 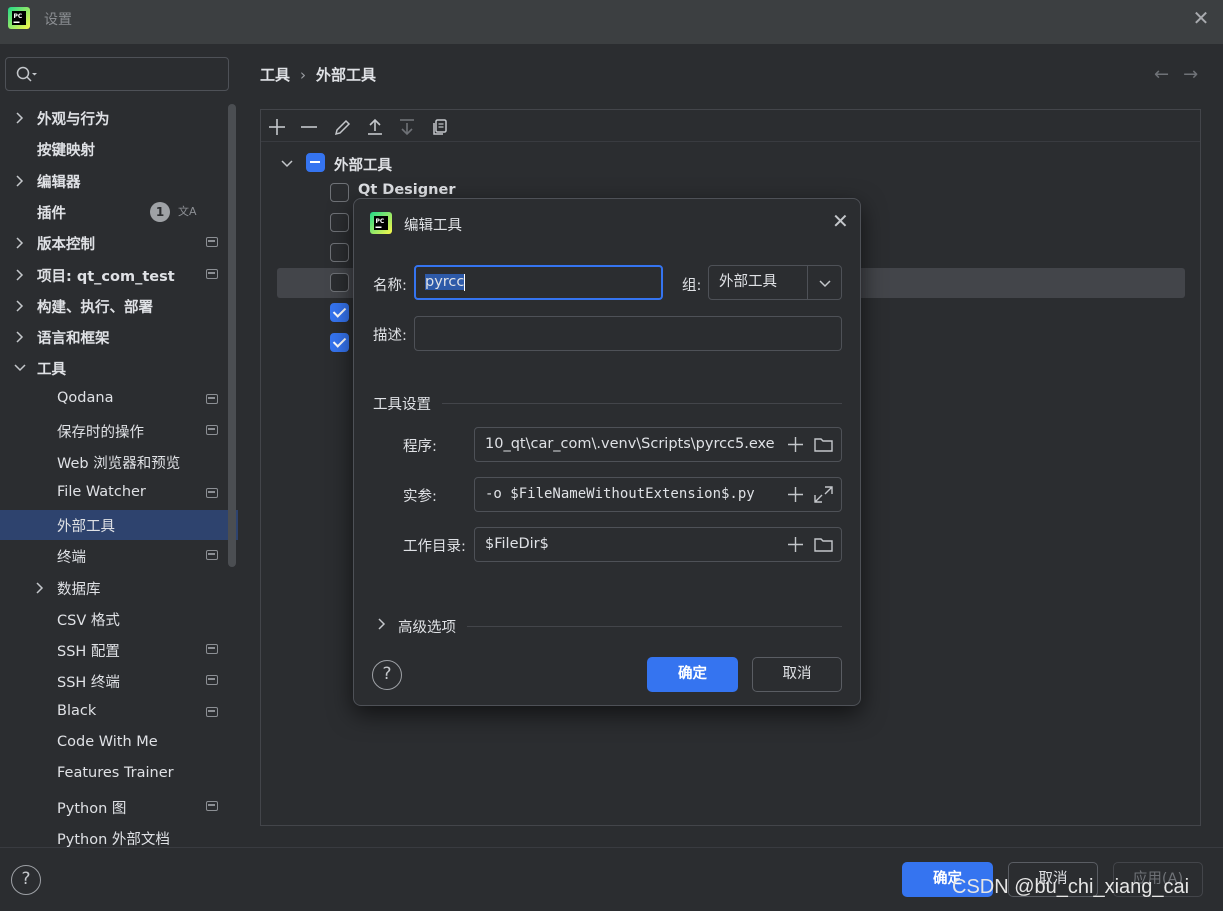 I want to click on svg-text: PC, so click(x=380, y=221).